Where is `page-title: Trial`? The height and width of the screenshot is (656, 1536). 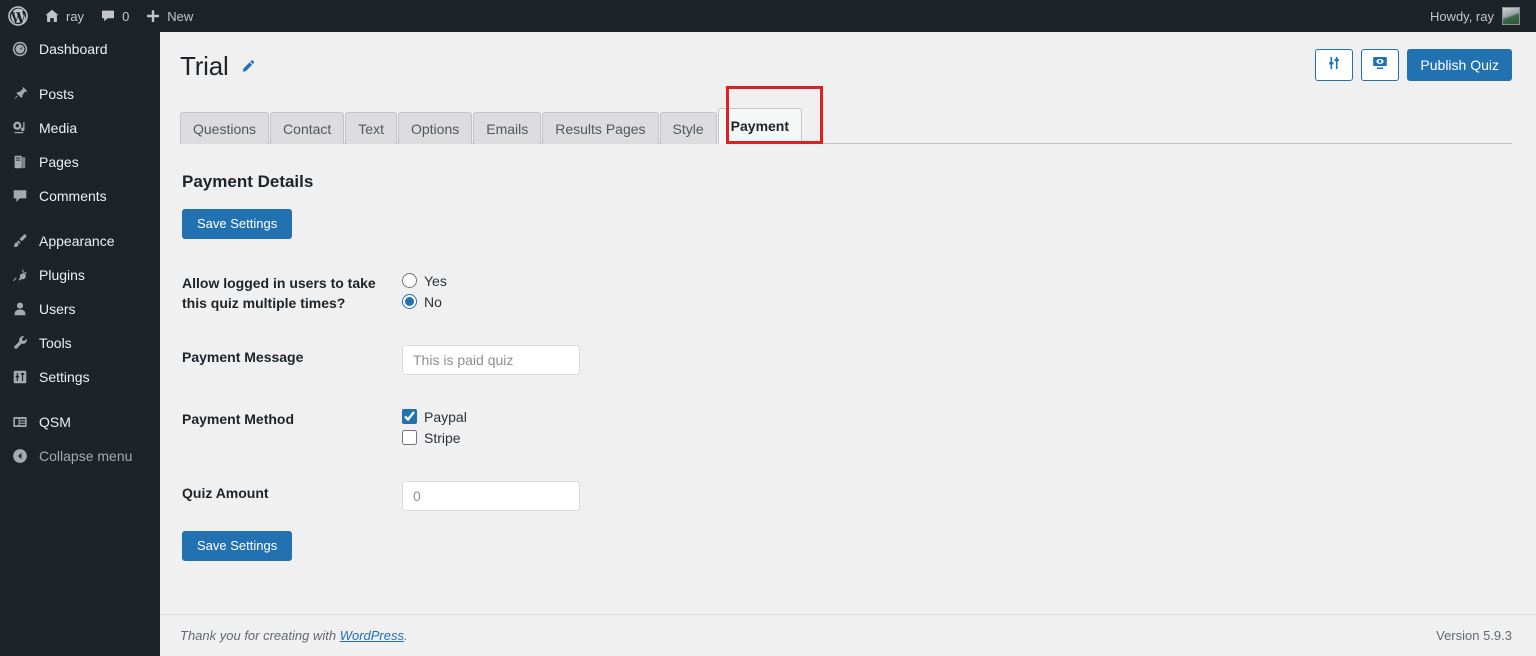
page-title: Trial is located at coordinates (204, 65).